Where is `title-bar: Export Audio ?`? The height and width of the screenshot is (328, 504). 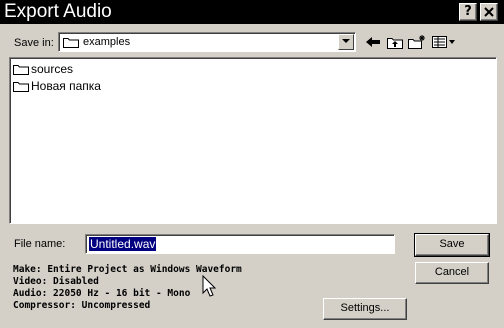 title-bar: Export Audio ? is located at coordinates (252, 12).